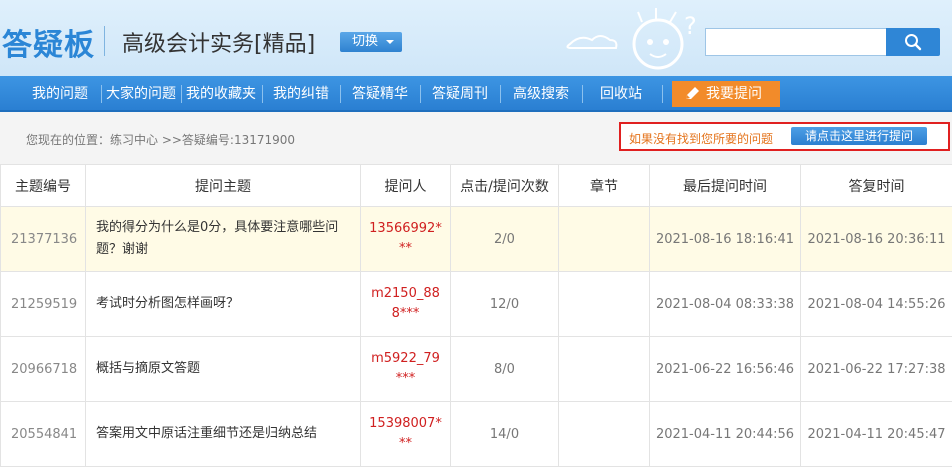  Describe the element at coordinates (223, 434) in the screenshot. I see `question-subject-link: 答案用文中原话注重细节还是归纳总结` at that location.